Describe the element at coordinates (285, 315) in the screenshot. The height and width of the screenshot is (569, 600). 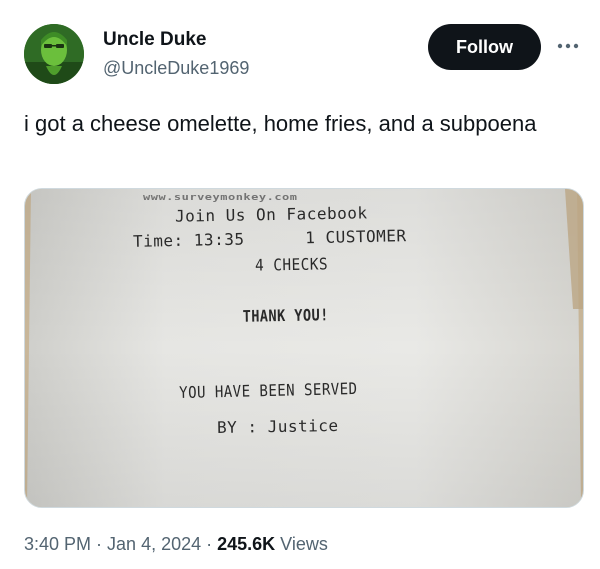
I see `receipt-thanks-line: THANK YOU!` at that location.